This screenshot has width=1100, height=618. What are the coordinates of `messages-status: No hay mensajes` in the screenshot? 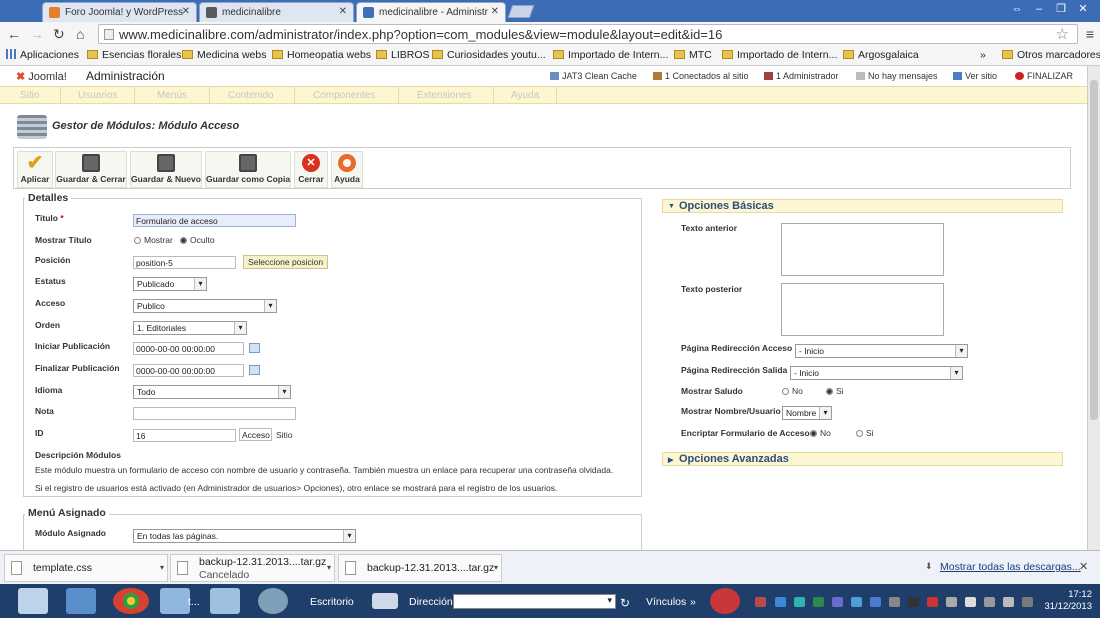 It's located at (897, 76).